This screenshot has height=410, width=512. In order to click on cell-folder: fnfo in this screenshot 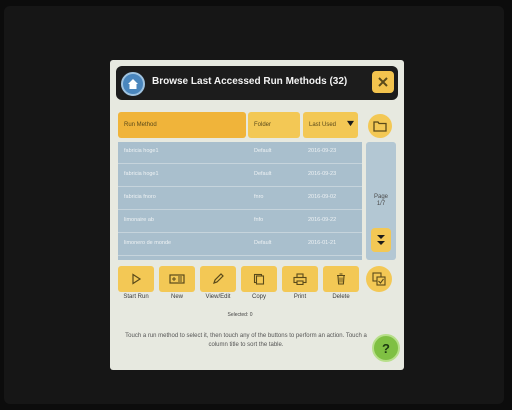, I will do `click(259, 220)`.